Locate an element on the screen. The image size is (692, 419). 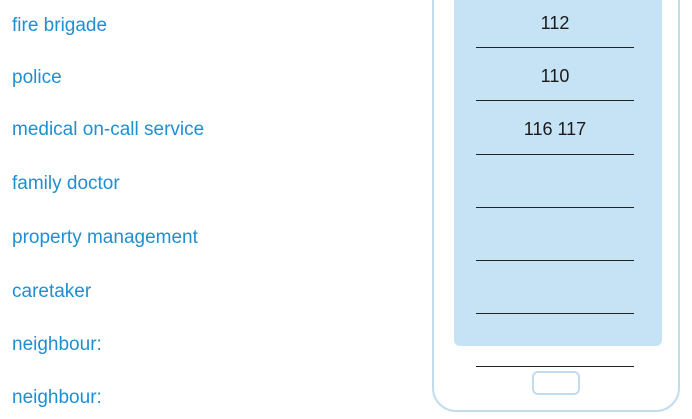
contact-label-fire-brigade: fire brigade is located at coordinates (60, 25).